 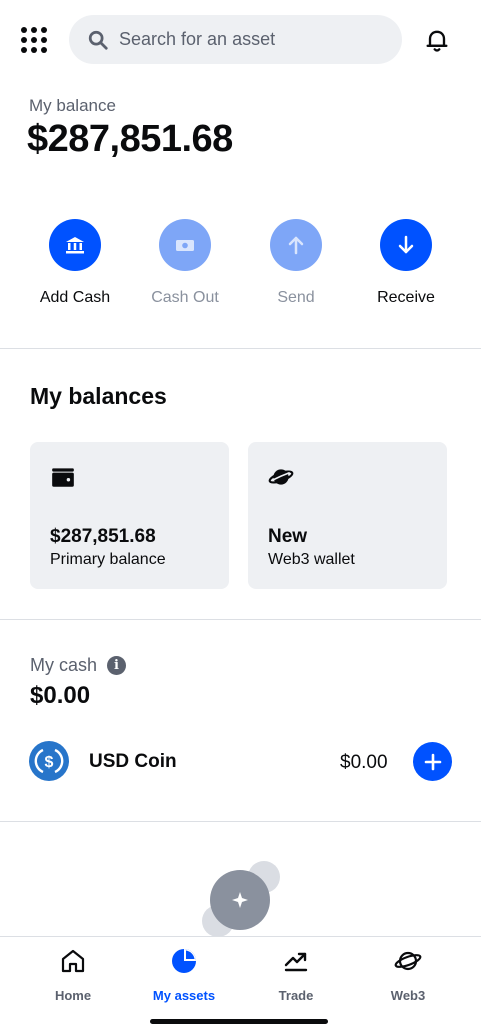 I want to click on web3-wallet-value: New, so click(x=288, y=536).